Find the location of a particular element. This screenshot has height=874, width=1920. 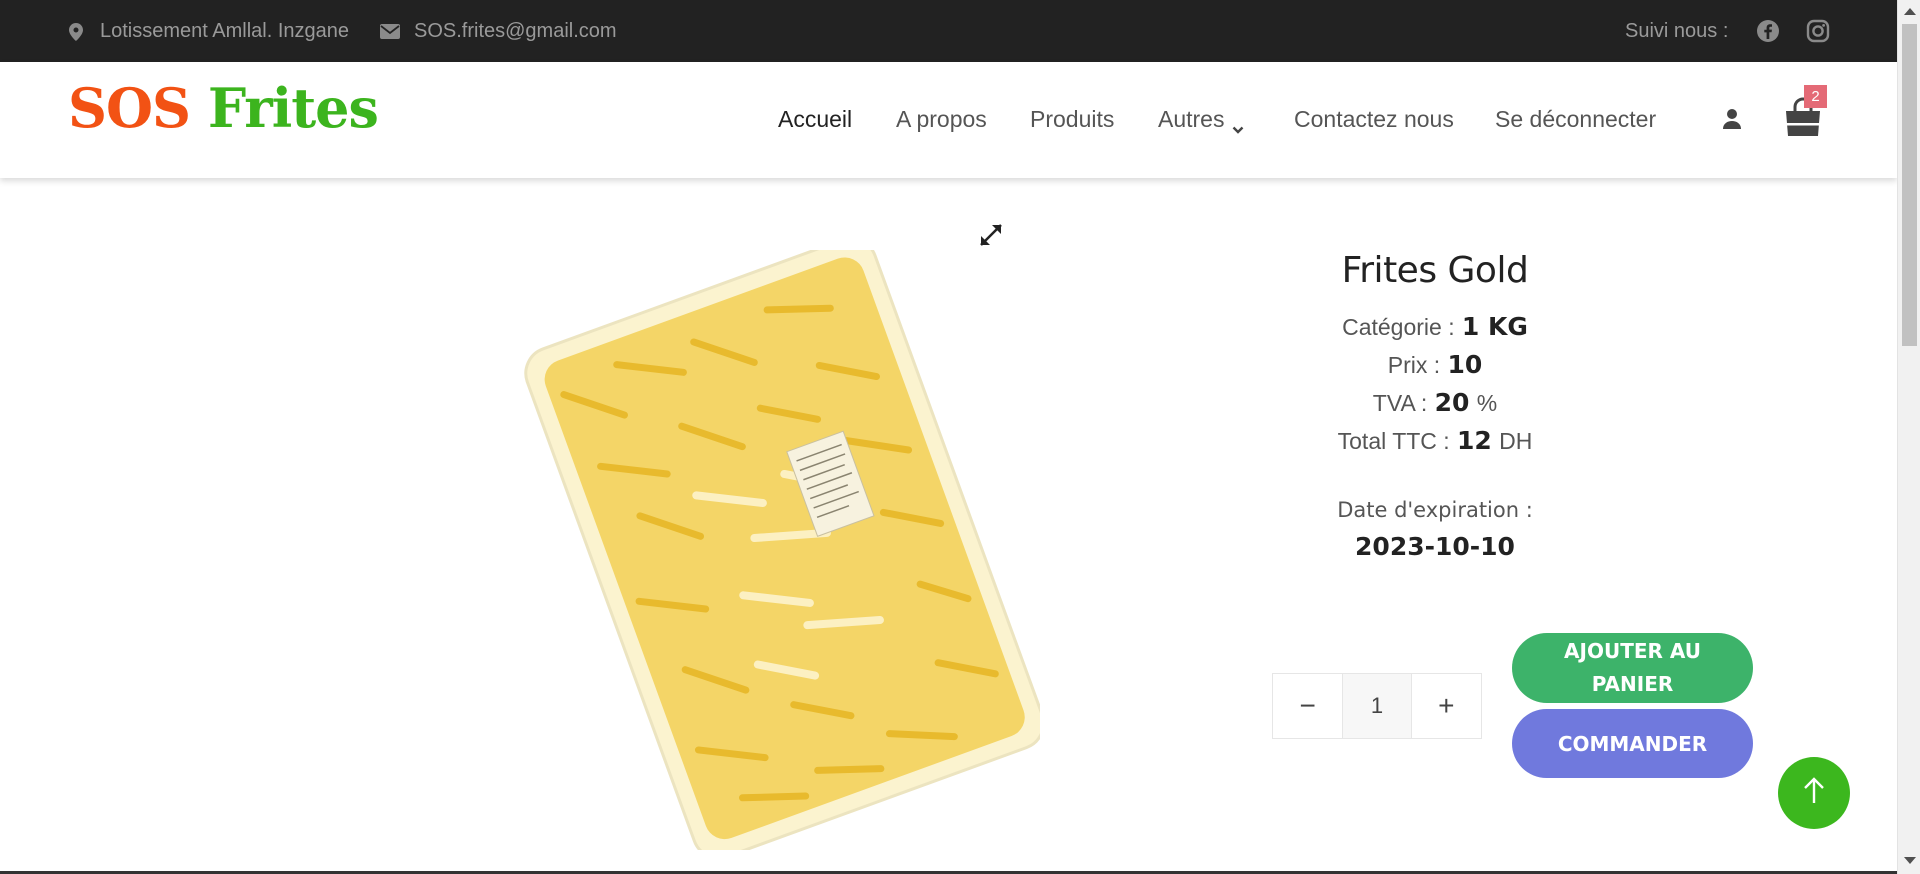

email-text: SOS.frites@gmail.com is located at coordinates (515, 31).